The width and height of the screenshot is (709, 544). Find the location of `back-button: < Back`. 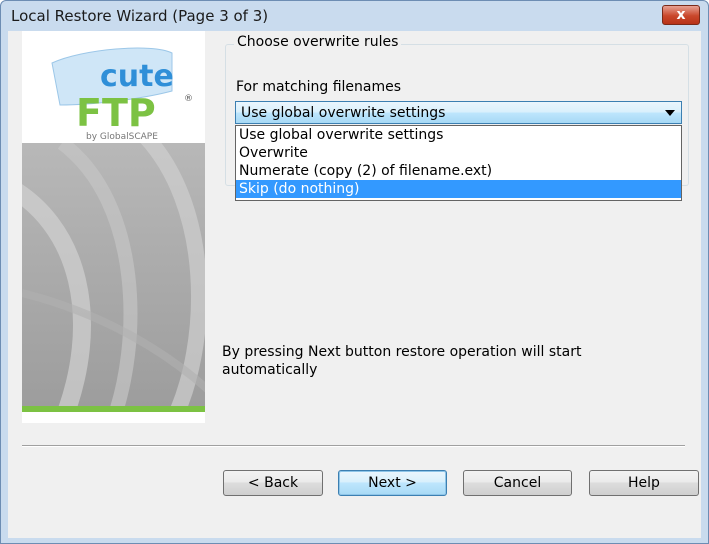

back-button: < Back is located at coordinates (273, 483).